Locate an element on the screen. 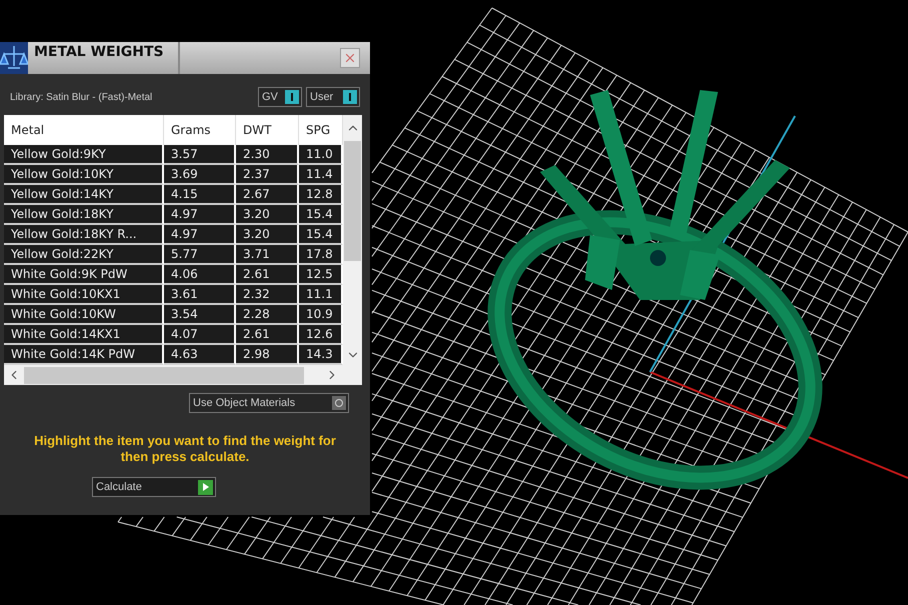  horizontal-scrollbar is located at coordinates (183, 375).